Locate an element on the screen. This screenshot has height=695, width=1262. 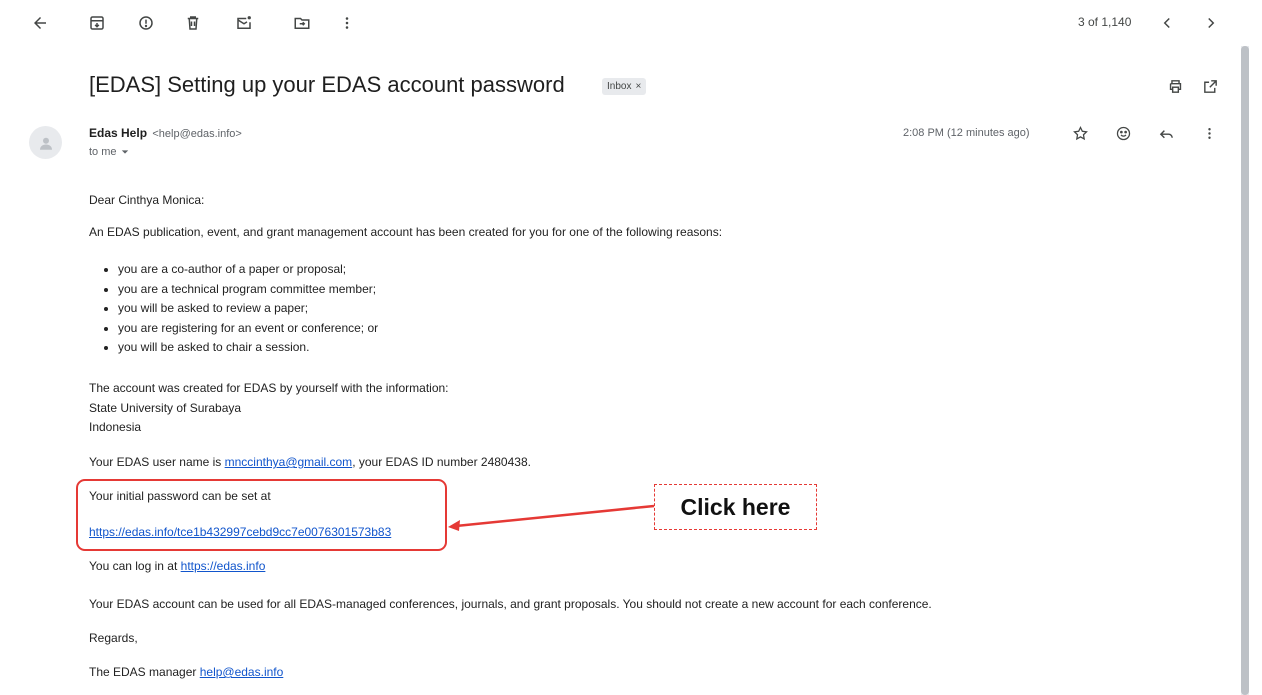
report-spam-icon is located at coordinates (146, 23).